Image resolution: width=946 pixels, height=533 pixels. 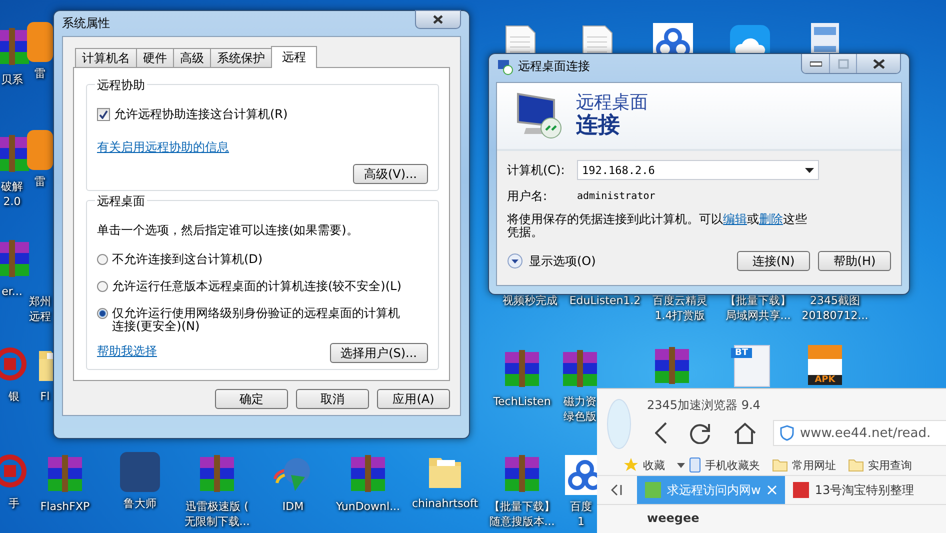 What do you see at coordinates (45, 396) in the screenshot?
I see `icon-label: Fl` at bounding box center [45, 396].